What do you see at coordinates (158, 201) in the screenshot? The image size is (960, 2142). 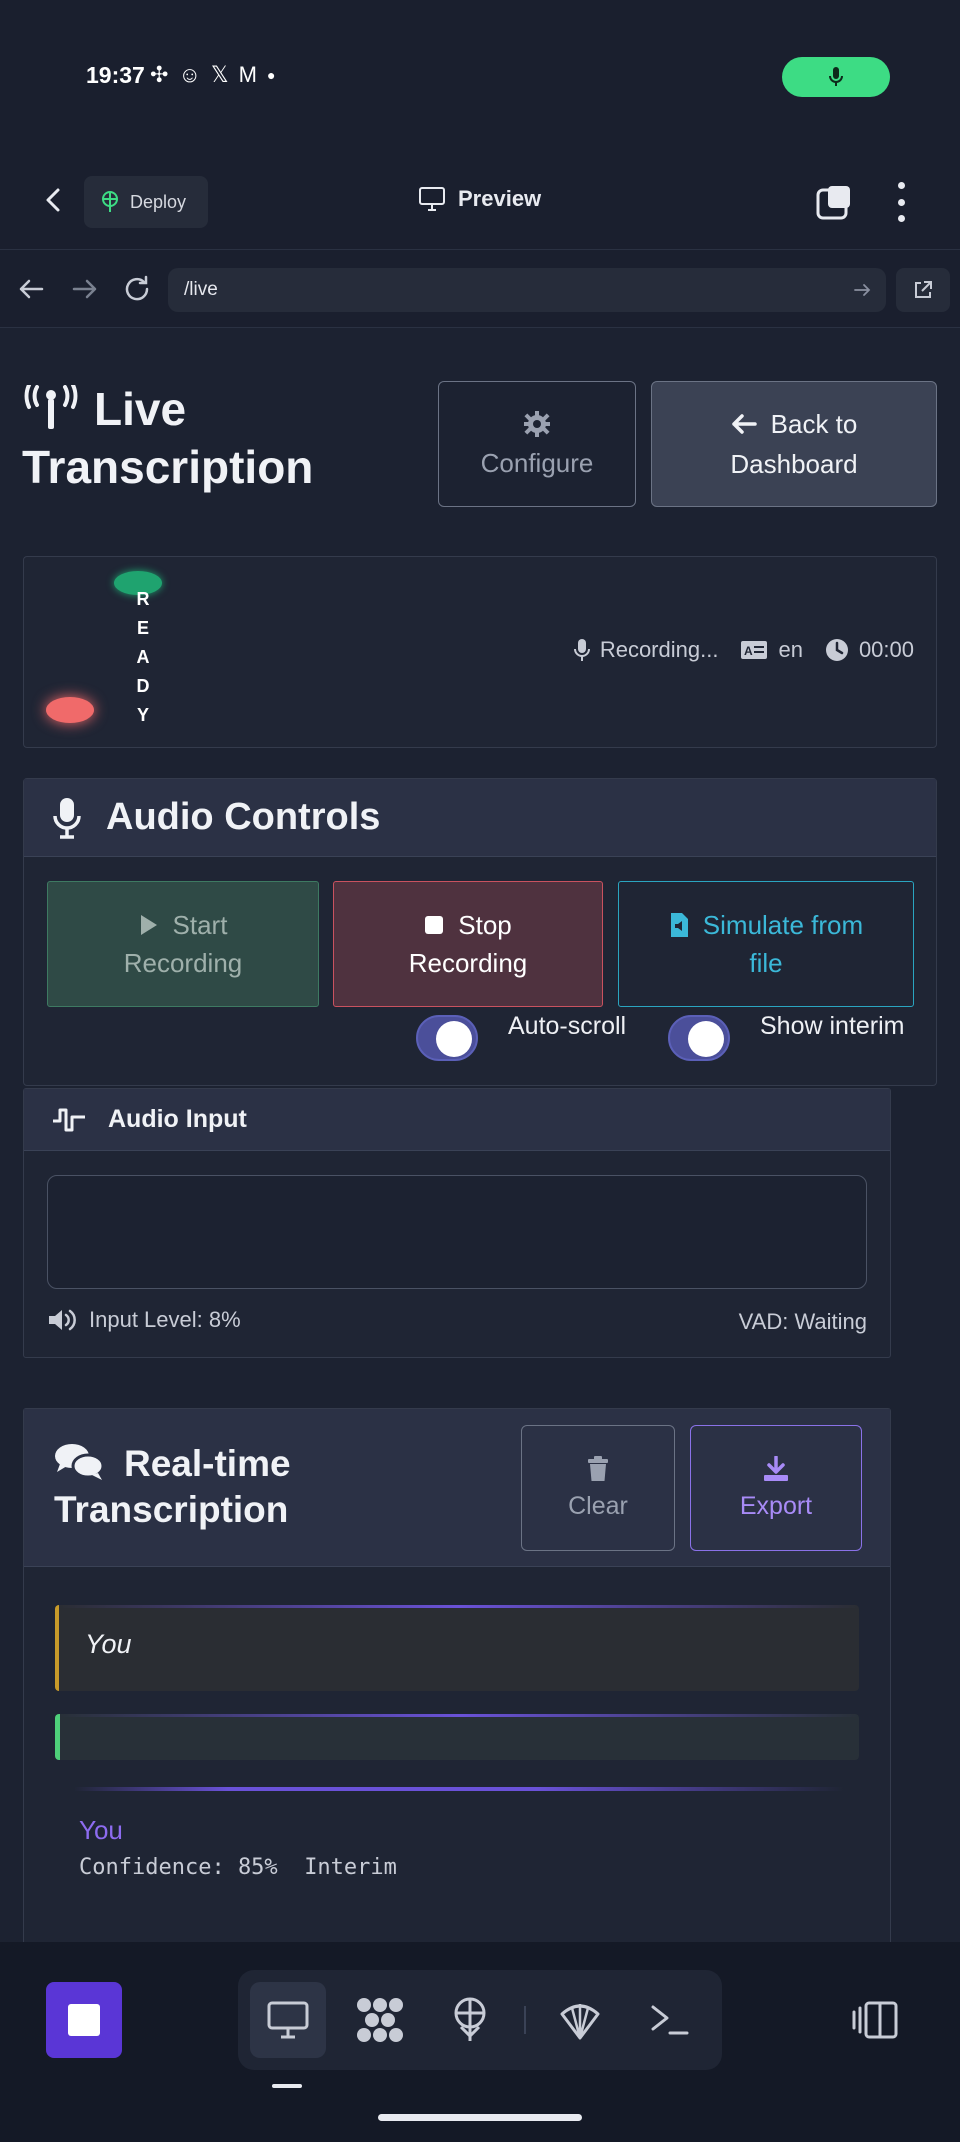 I see `deploy-label: Deploy` at bounding box center [158, 201].